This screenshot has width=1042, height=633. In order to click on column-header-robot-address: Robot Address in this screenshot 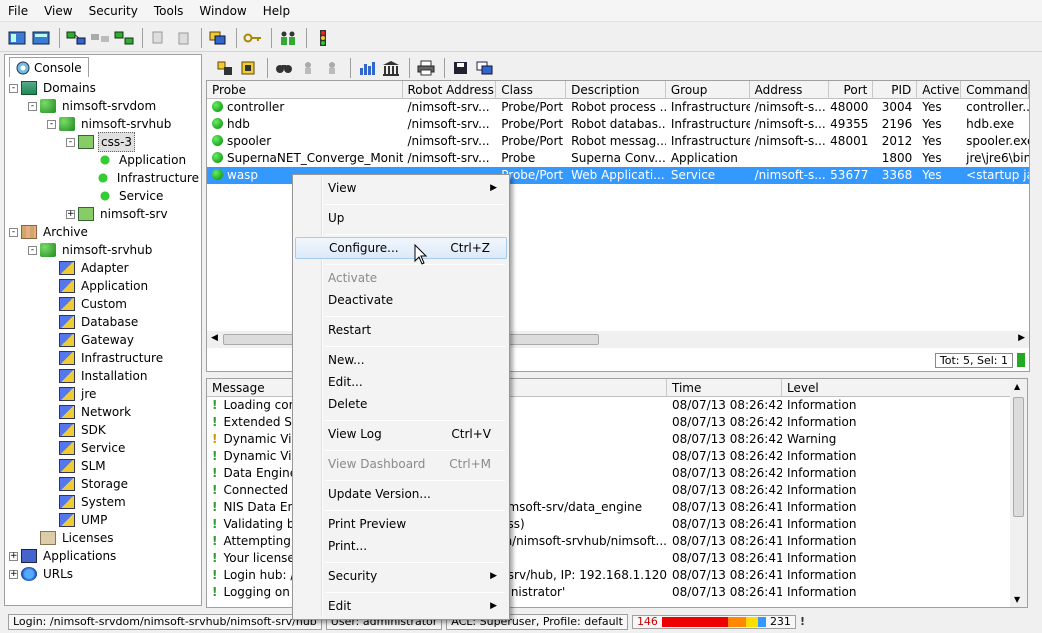, I will do `click(450, 90)`.